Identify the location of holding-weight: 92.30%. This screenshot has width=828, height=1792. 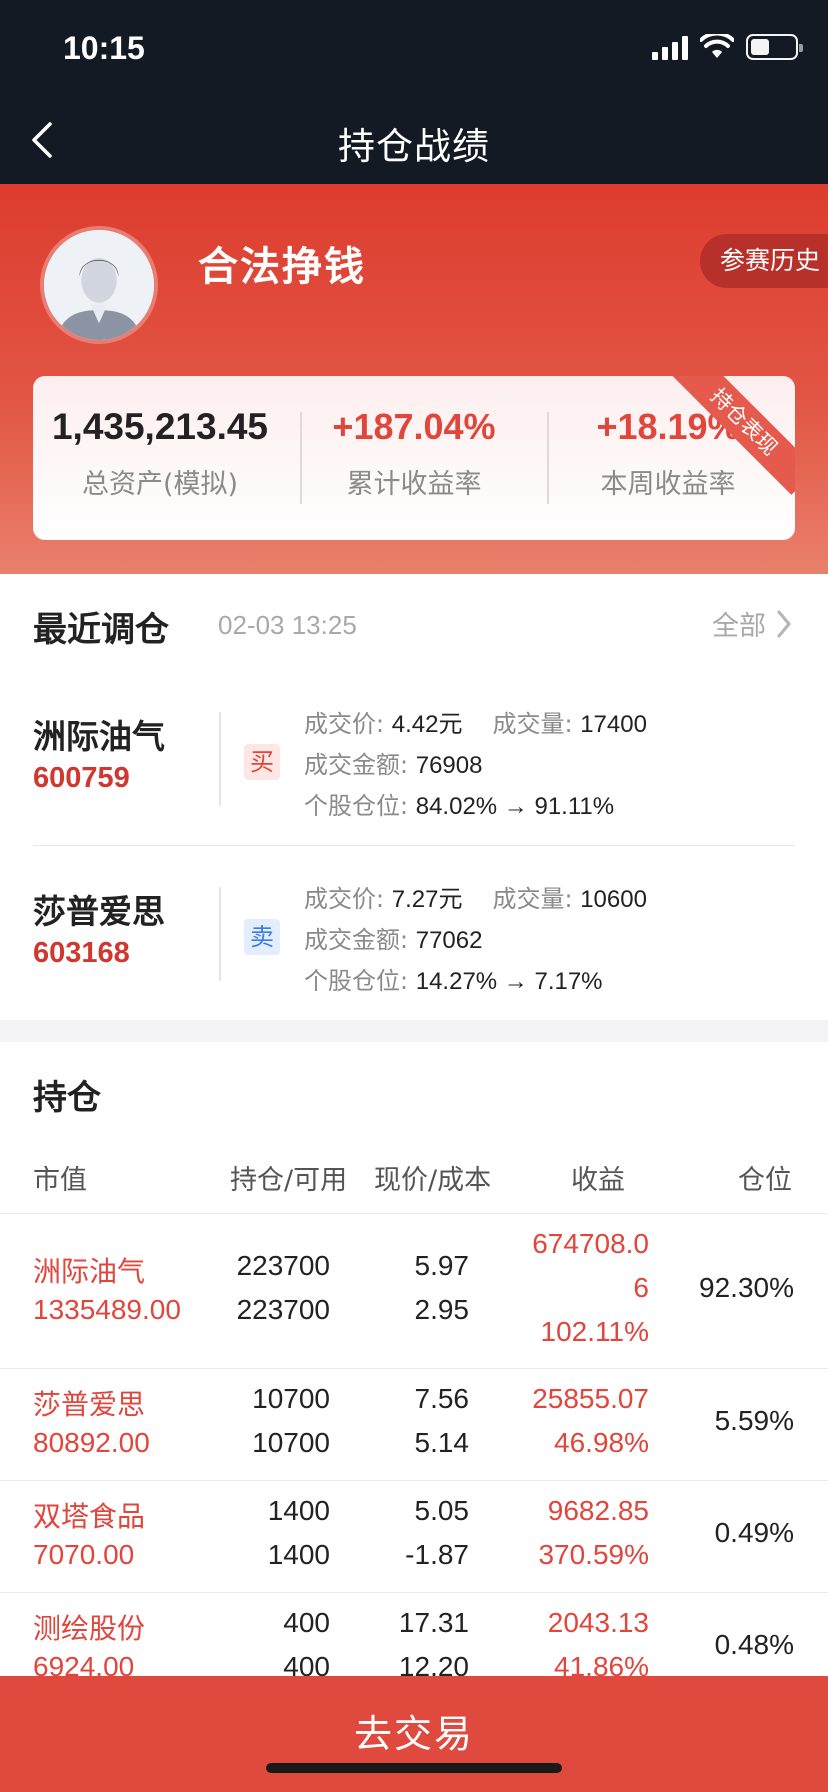
(746, 1287).